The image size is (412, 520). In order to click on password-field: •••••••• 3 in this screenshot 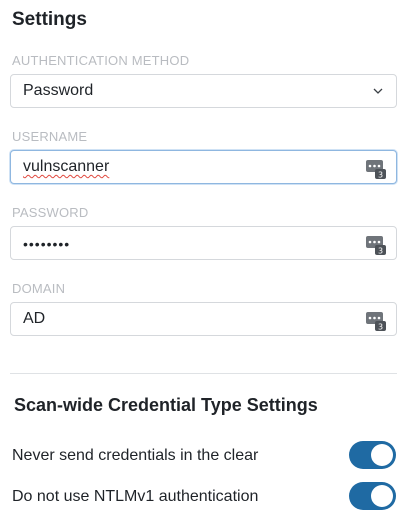, I will do `click(203, 243)`.